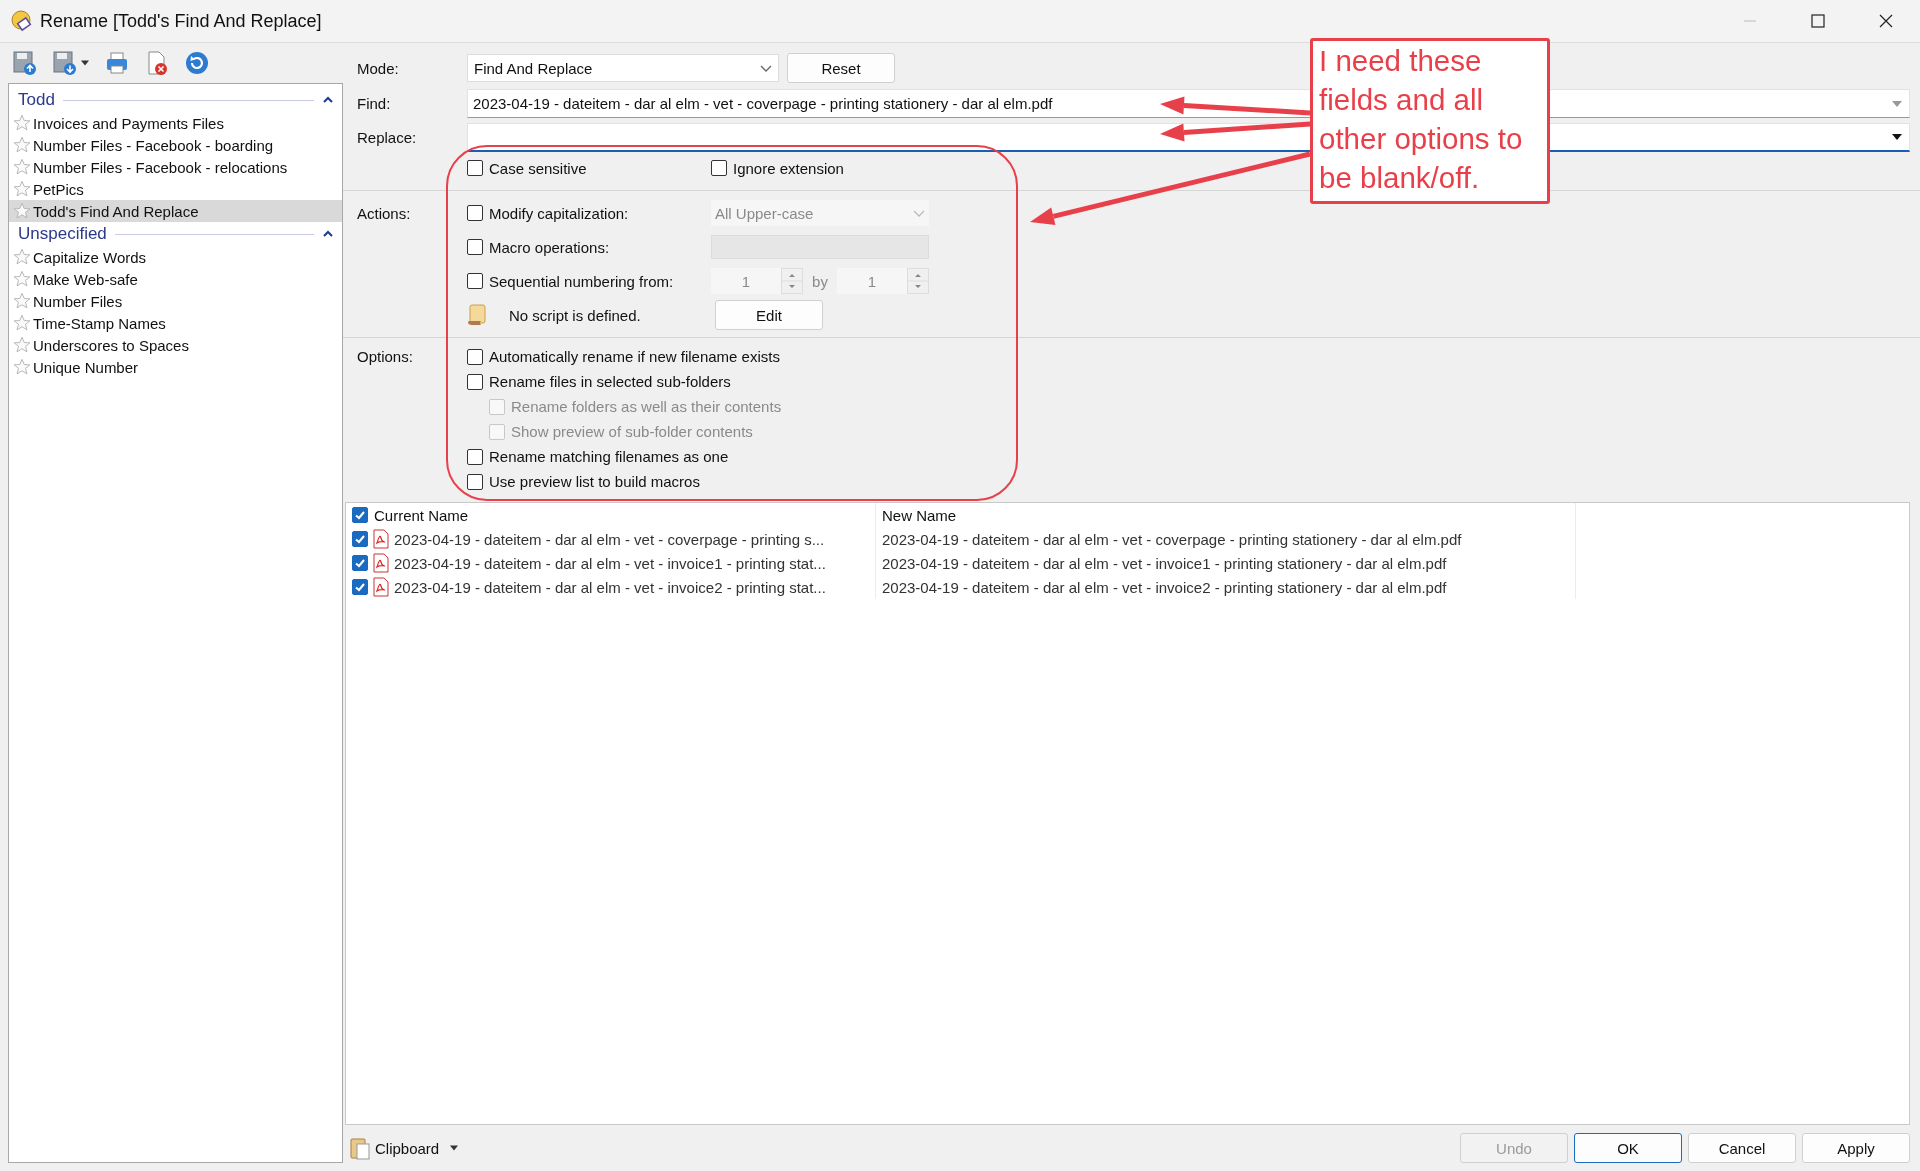 The image size is (1920, 1171). Describe the element at coordinates (360, 1148) in the screenshot. I see `clipboard-icon` at that location.